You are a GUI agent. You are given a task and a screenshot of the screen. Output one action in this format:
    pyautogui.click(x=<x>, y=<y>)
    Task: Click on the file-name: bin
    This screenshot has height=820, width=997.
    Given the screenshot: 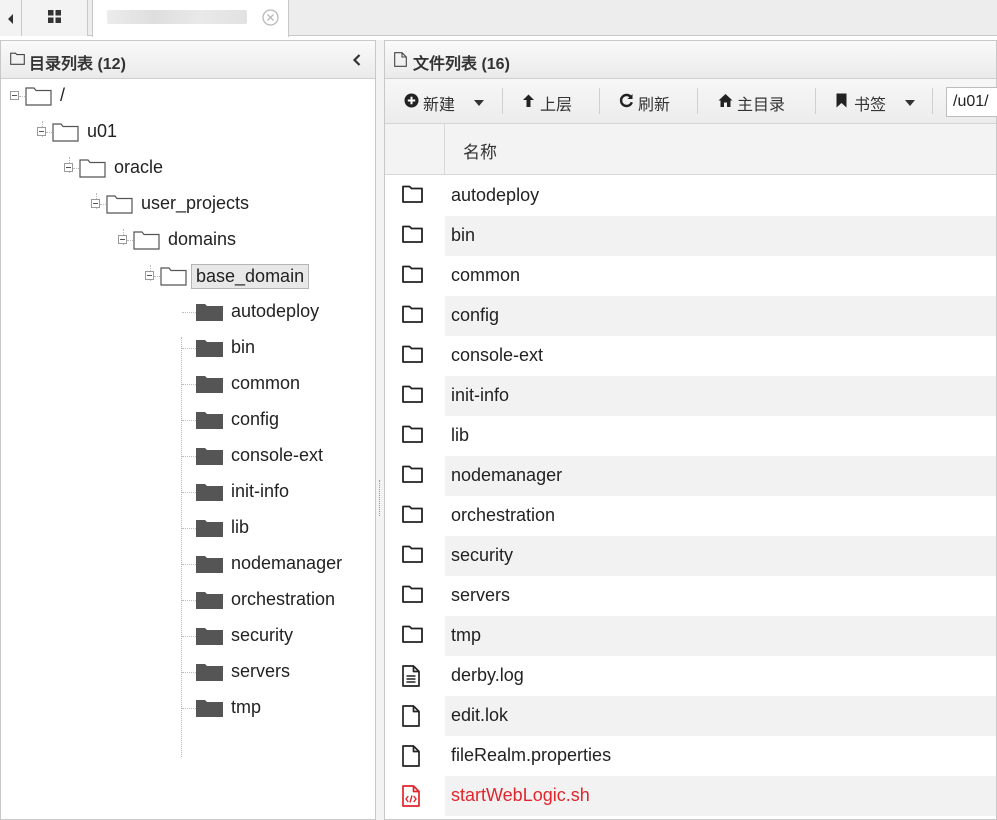 What is the action you would take?
    pyautogui.click(x=463, y=235)
    